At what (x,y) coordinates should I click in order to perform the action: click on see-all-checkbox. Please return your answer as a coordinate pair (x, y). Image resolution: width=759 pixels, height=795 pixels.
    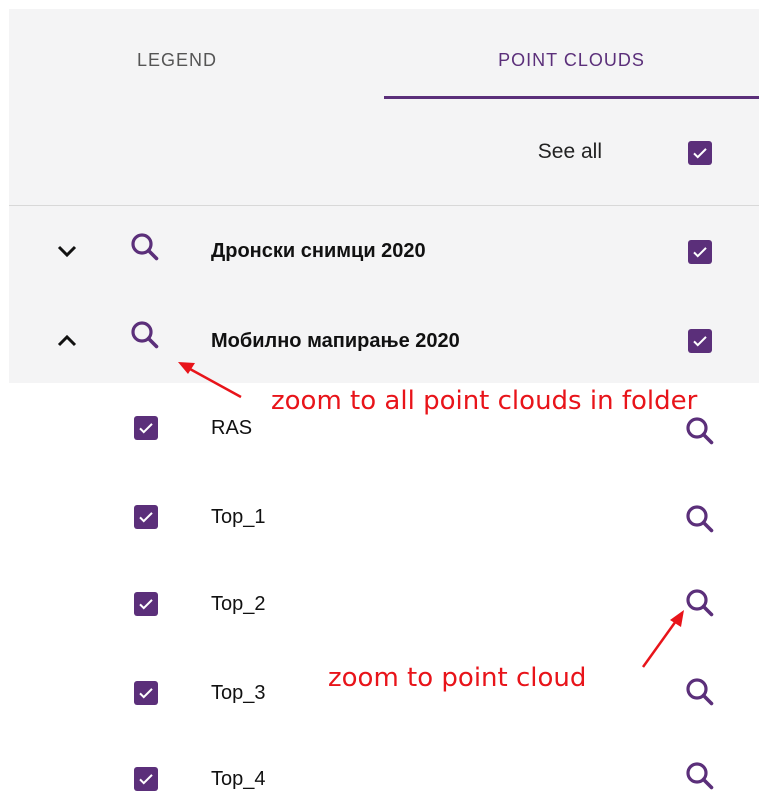
    Looking at the image, I should click on (700, 153).